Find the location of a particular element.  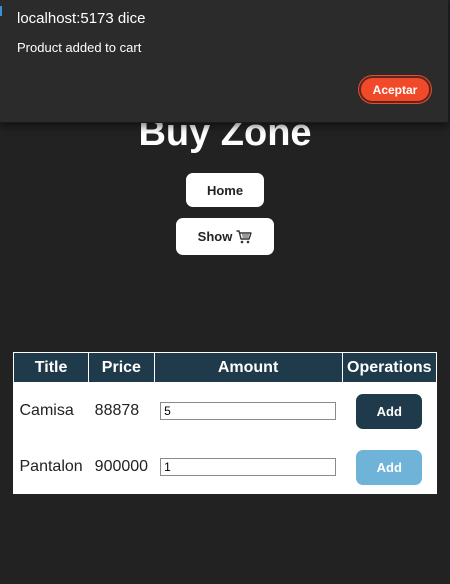

home-button-label: Home is located at coordinates (225, 190).